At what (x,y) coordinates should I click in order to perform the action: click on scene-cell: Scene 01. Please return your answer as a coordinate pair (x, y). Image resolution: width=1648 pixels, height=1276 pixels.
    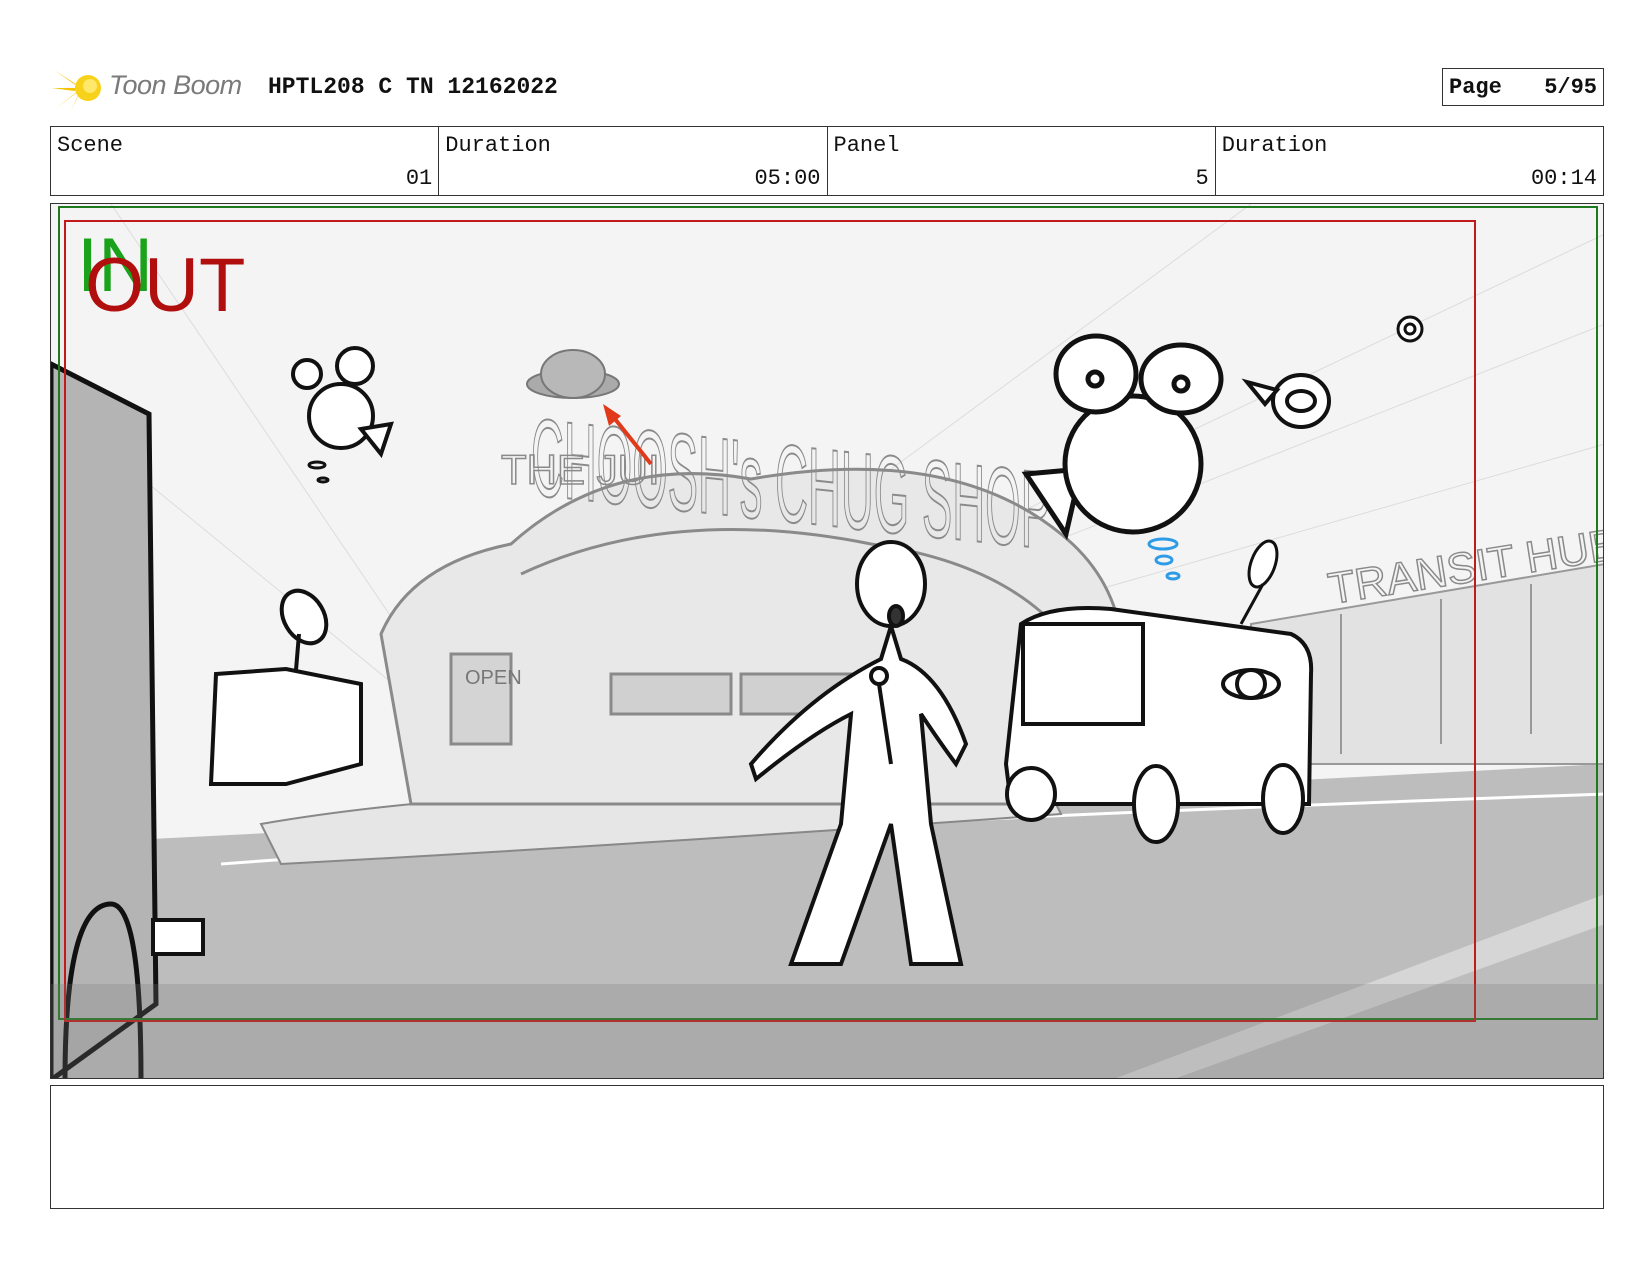
    Looking at the image, I should click on (245, 161).